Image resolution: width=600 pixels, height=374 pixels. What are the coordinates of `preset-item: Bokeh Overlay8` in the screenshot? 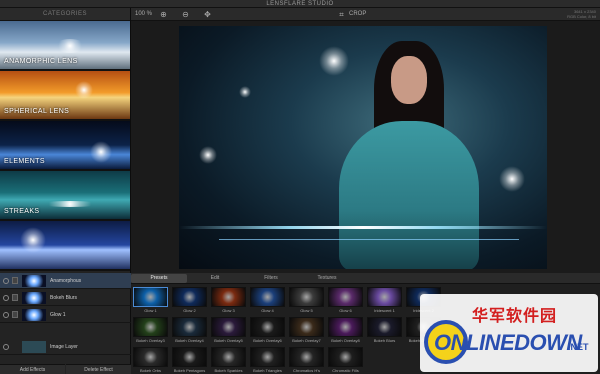 It's located at (345, 331).